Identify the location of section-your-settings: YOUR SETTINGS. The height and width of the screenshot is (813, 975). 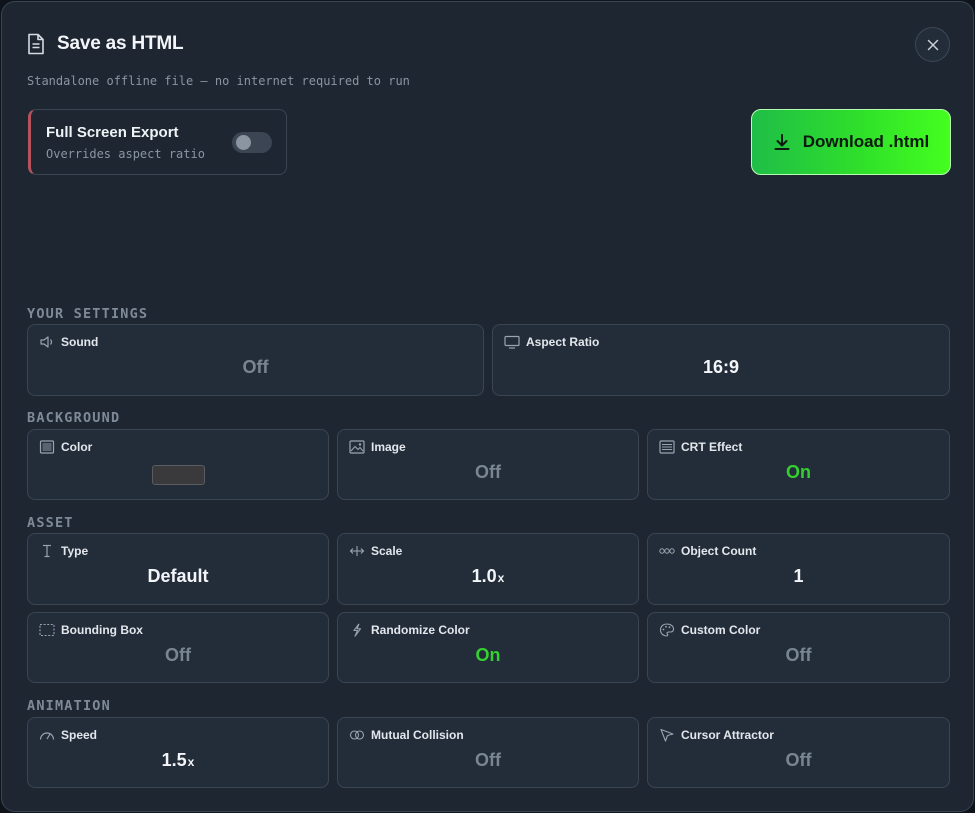
(88, 314).